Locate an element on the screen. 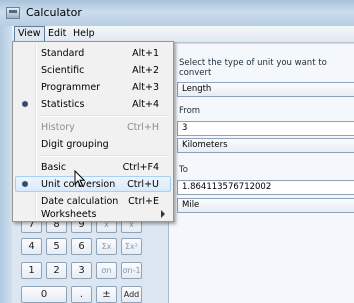  key-decimal: . is located at coordinates (81, 294).